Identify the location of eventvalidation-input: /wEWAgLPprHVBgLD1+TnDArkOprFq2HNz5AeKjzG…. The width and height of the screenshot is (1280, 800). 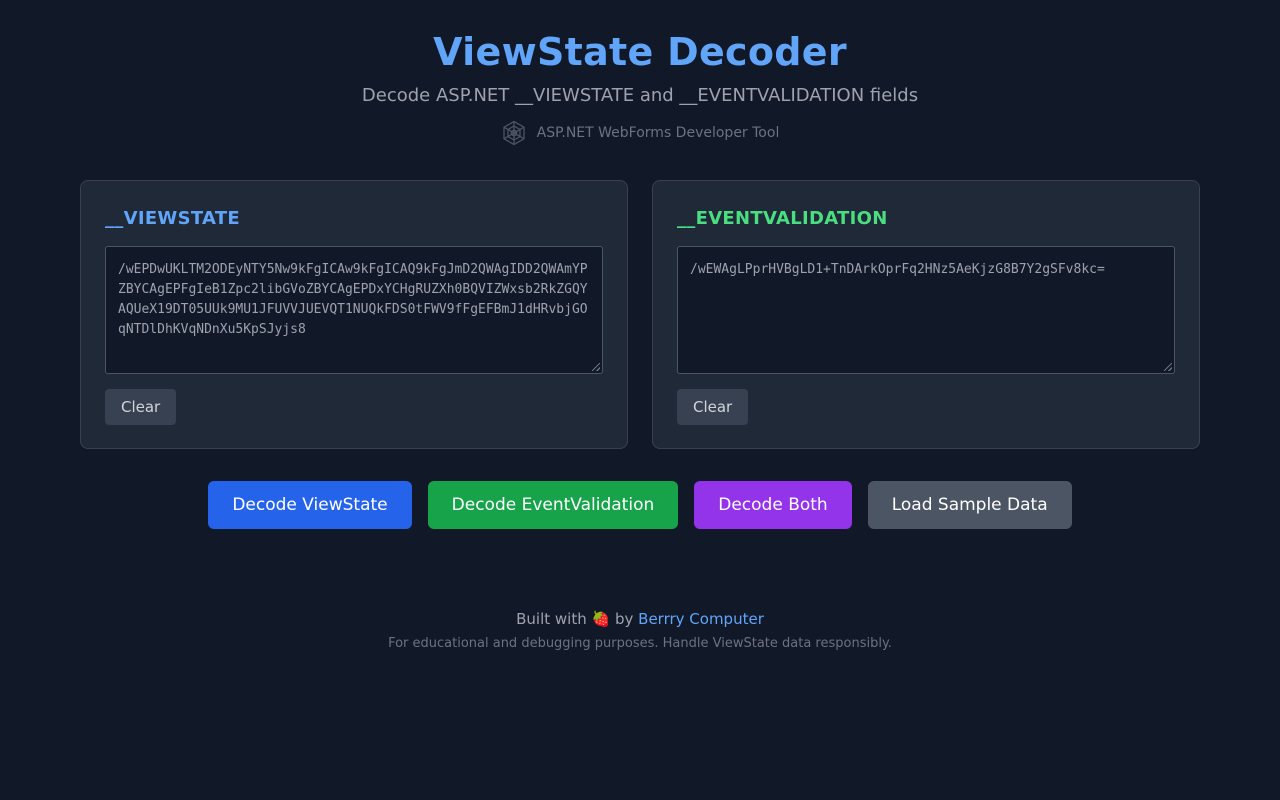
(926, 310).